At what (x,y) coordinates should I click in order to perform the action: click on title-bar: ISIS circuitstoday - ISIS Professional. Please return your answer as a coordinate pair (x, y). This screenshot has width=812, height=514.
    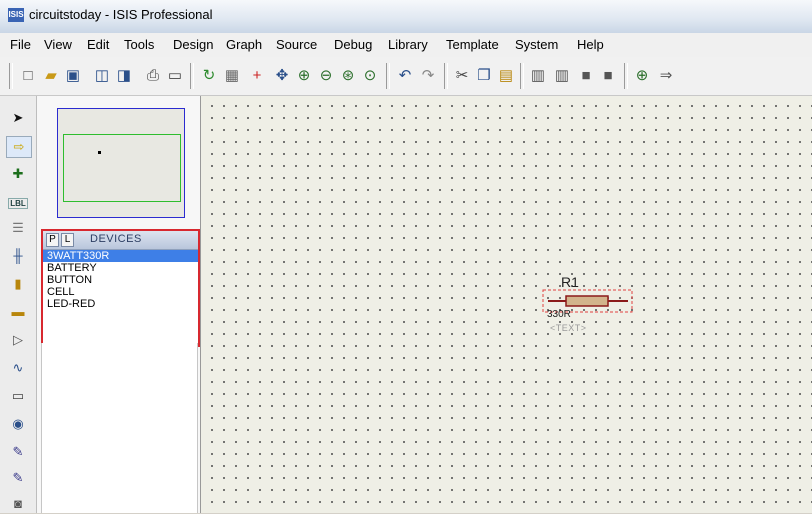
    Looking at the image, I should click on (406, 17).